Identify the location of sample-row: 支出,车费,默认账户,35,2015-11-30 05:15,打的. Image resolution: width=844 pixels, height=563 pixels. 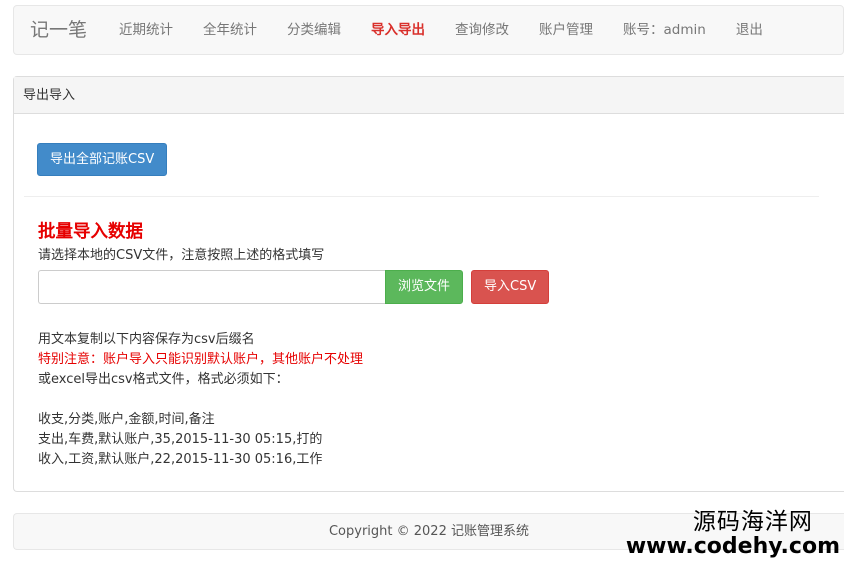
(180, 439).